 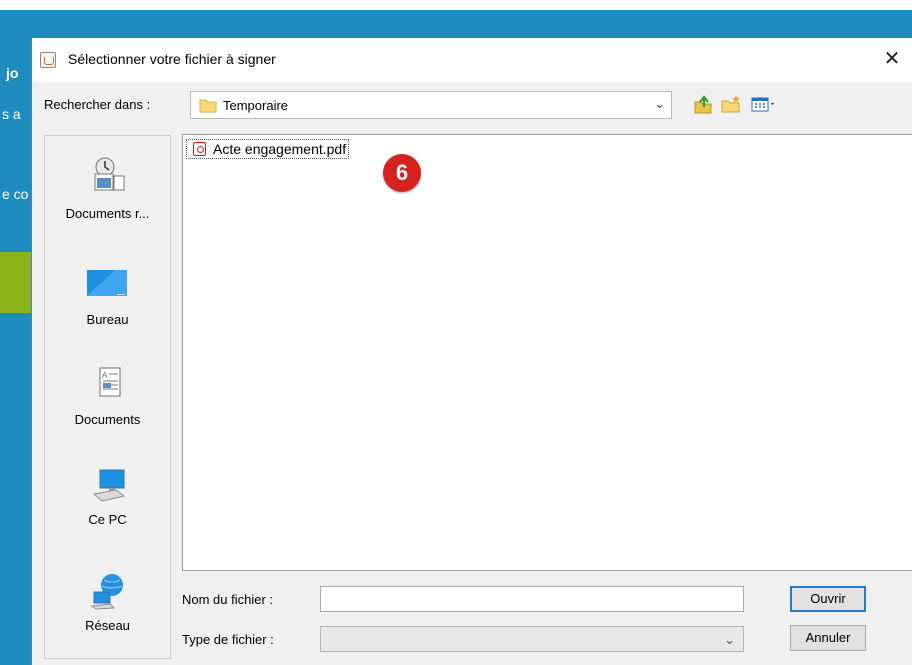 What do you see at coordinates (228, 639) in the screenshot?
I see `file-type-label: Type de fichier :` at bounding box center [228, 639].